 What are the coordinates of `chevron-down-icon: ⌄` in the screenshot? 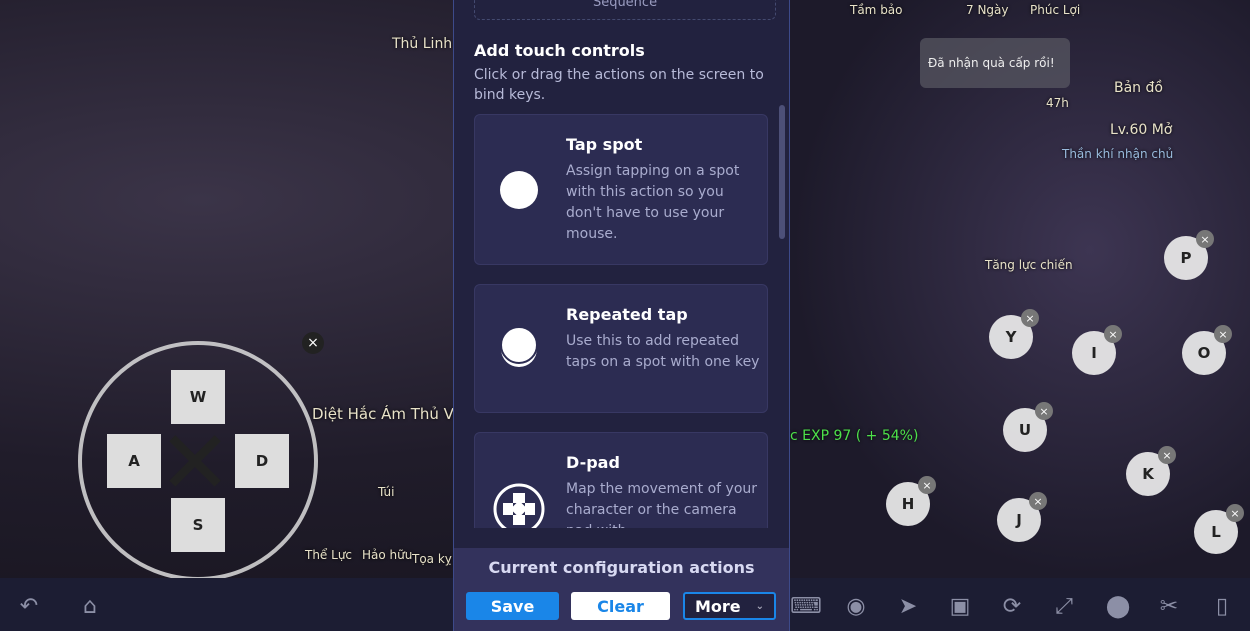 It's located at (759, 606).